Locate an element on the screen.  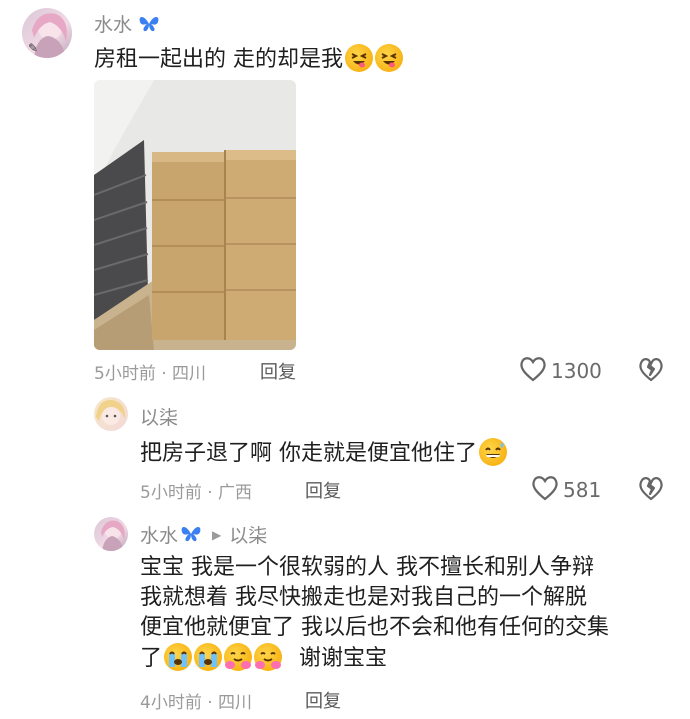
comment-text: 把房子退了啊 你走就是便宜他住了 is located at coordinates (323, 453).